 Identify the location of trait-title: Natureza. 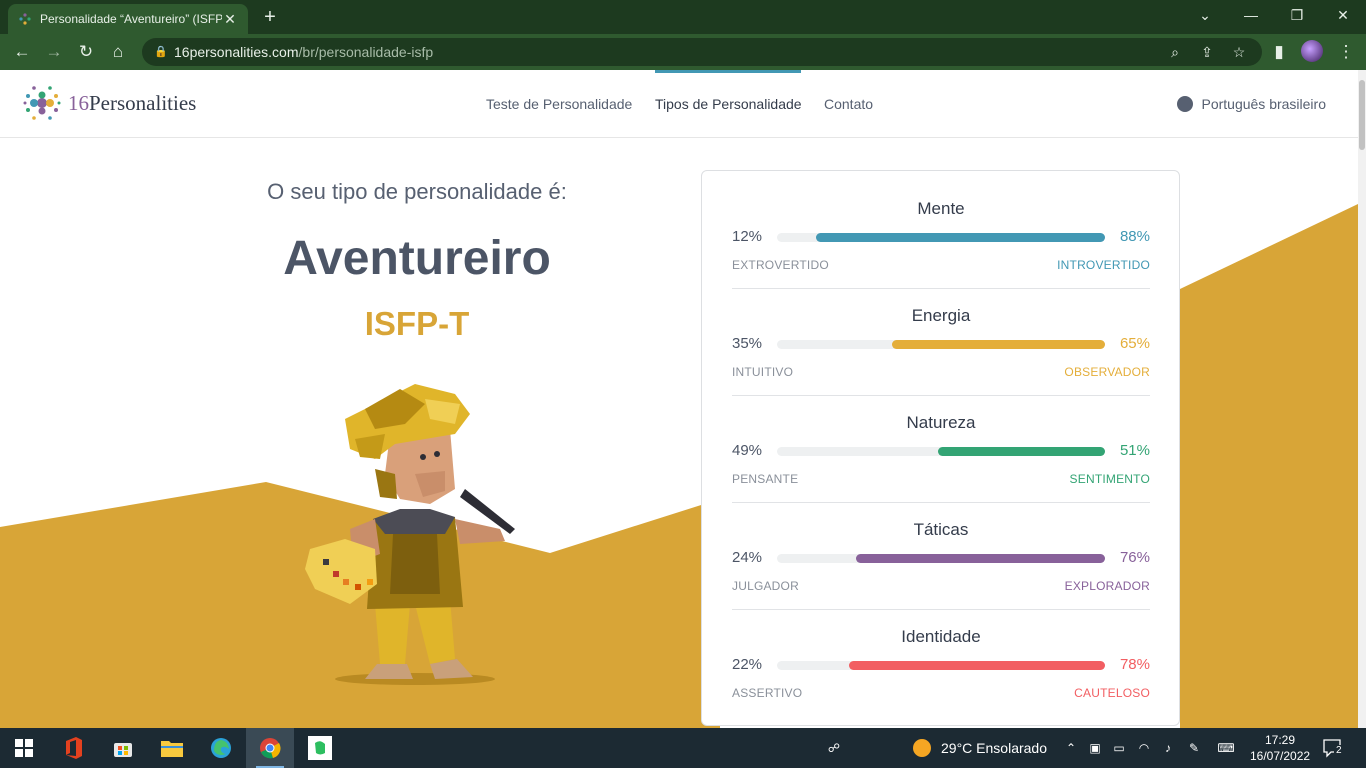
(941, 422).